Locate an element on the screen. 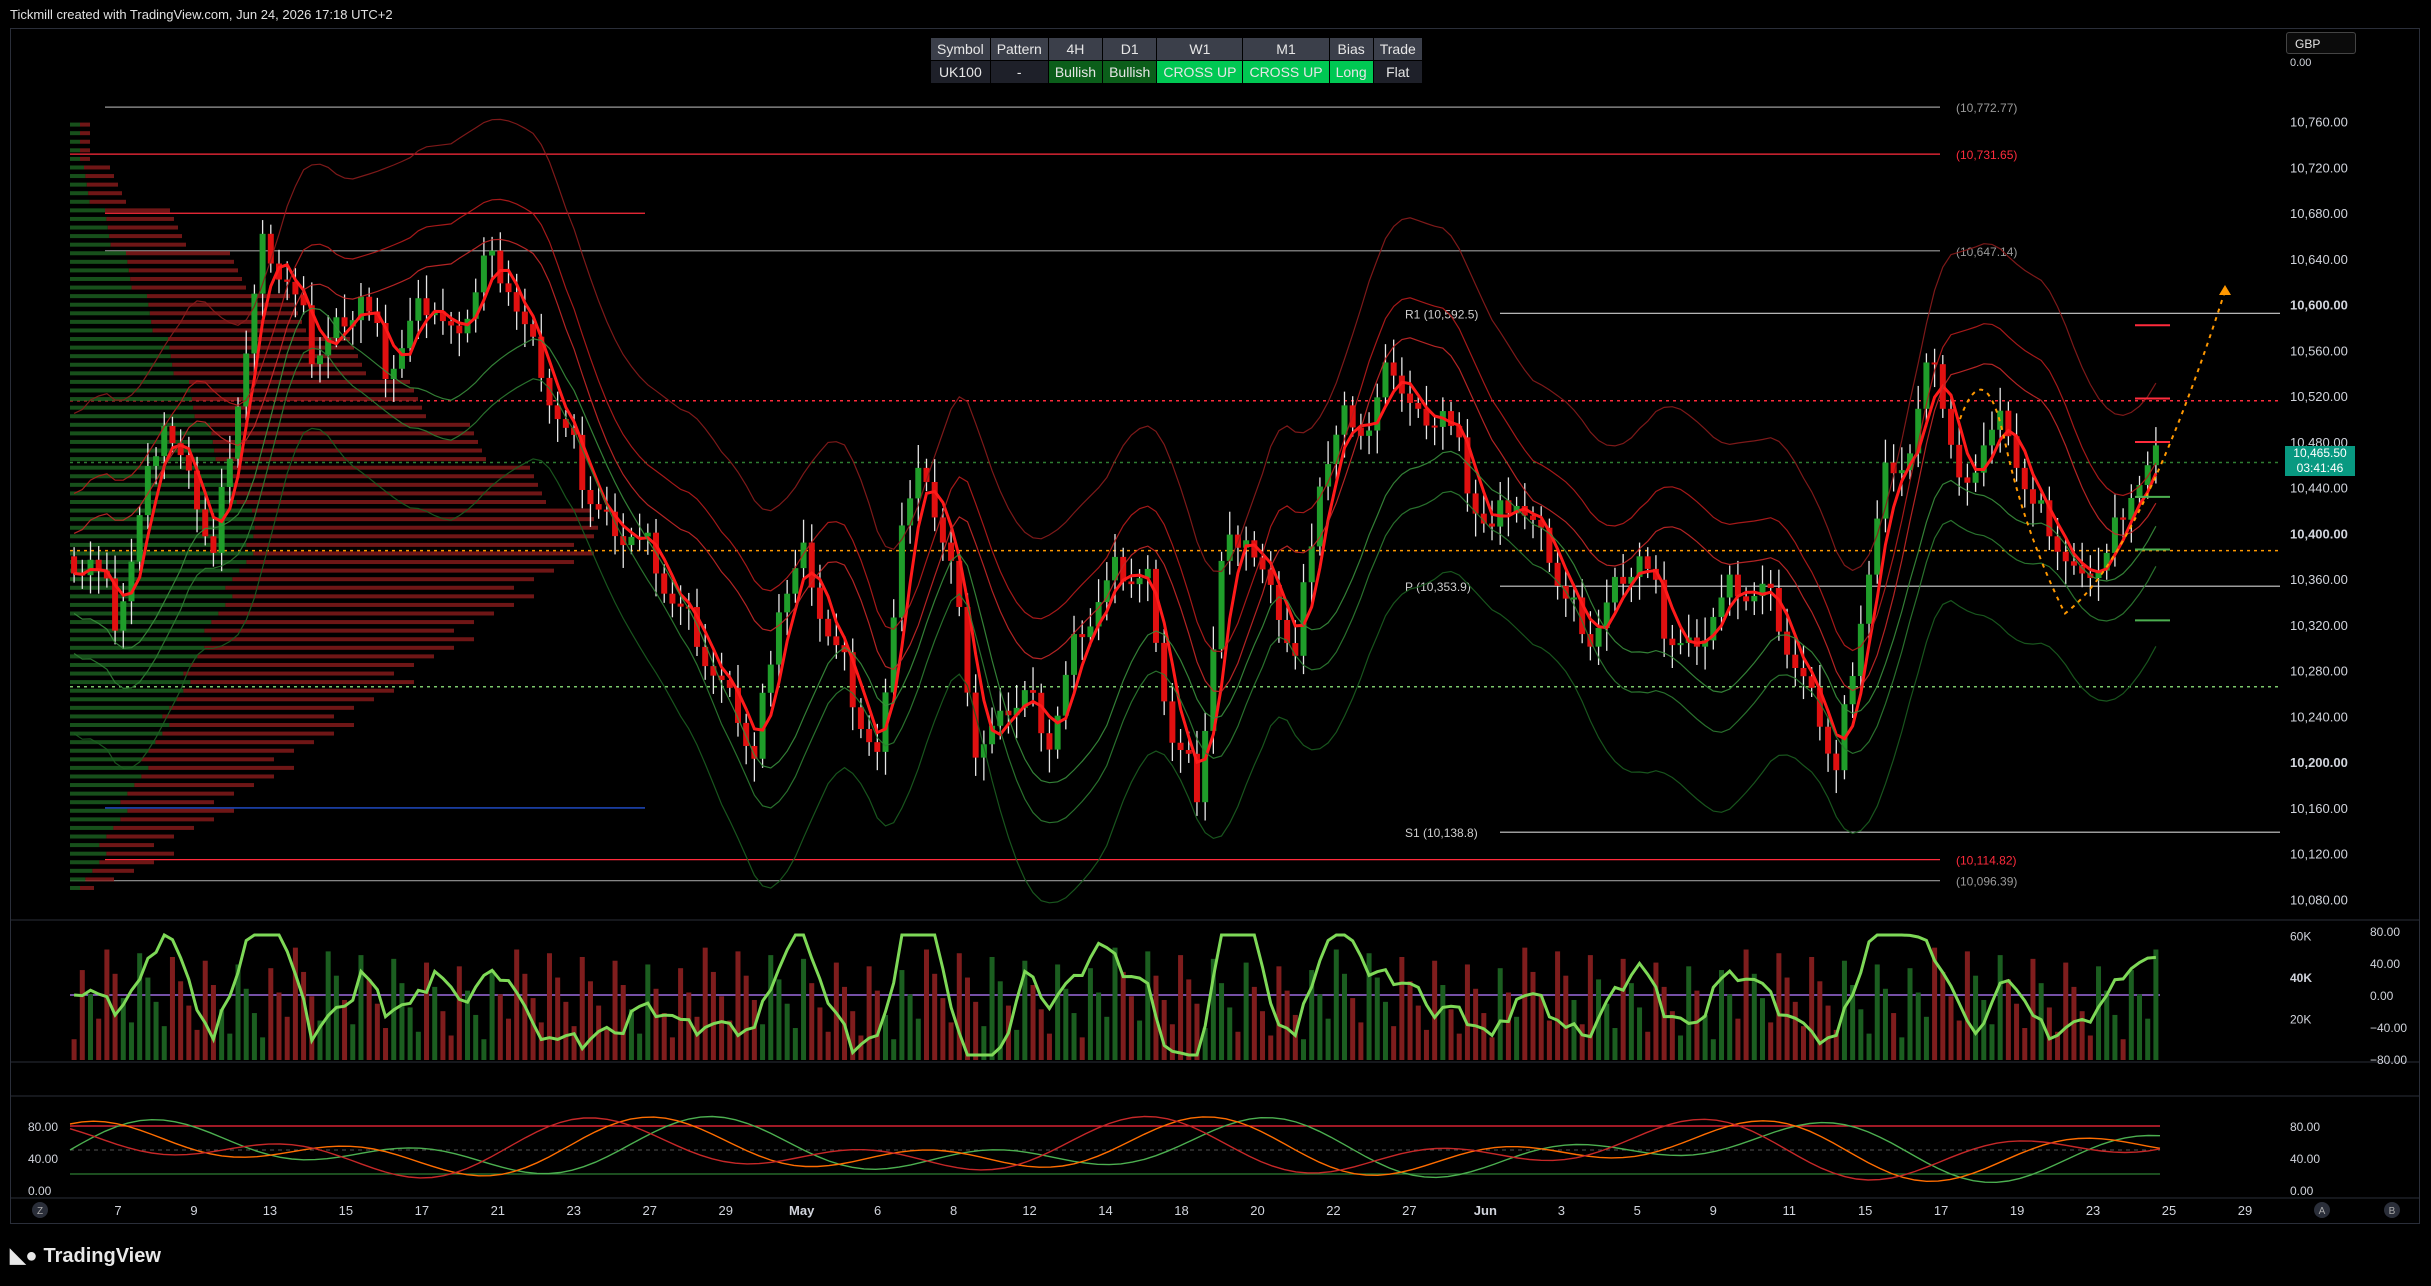 Image resolution: width=2431 pixels, height=1286 pixels. time-tick-label: 9 is located at coordinates (1713, 1210).